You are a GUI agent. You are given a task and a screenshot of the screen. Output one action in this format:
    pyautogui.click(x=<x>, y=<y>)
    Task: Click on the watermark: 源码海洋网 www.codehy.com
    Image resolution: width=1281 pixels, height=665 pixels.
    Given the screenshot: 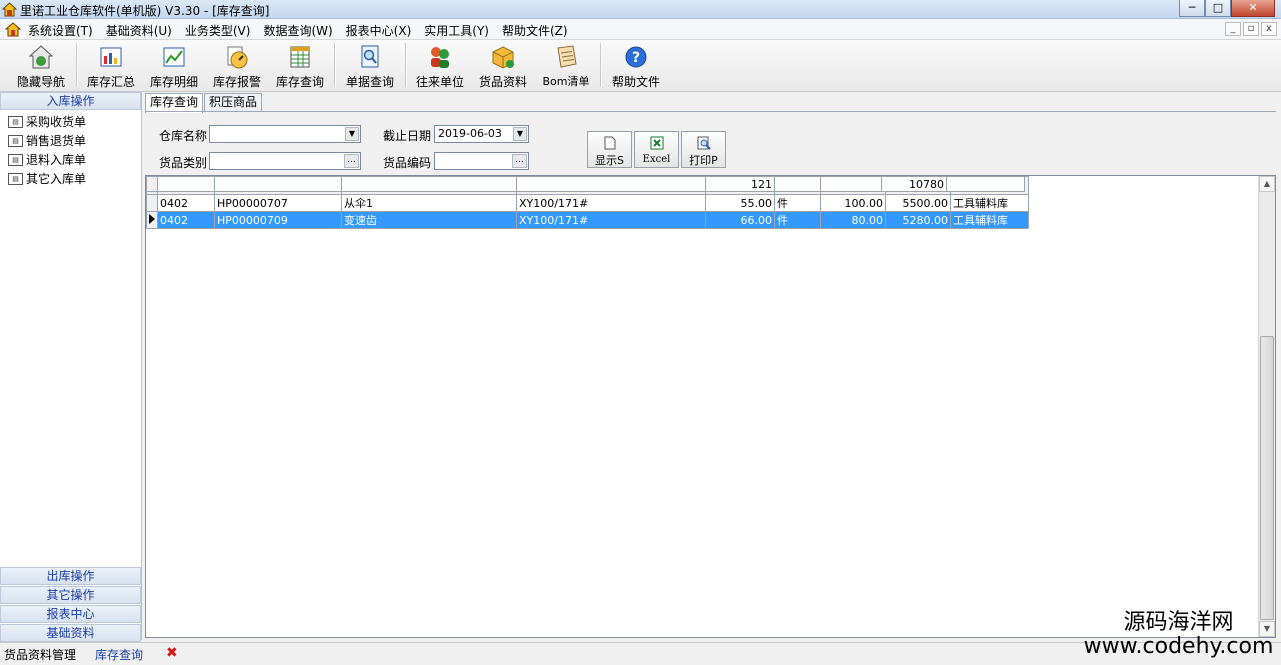 What is the action you would take?
    pyautogui.click(x=1178, y=635)
    